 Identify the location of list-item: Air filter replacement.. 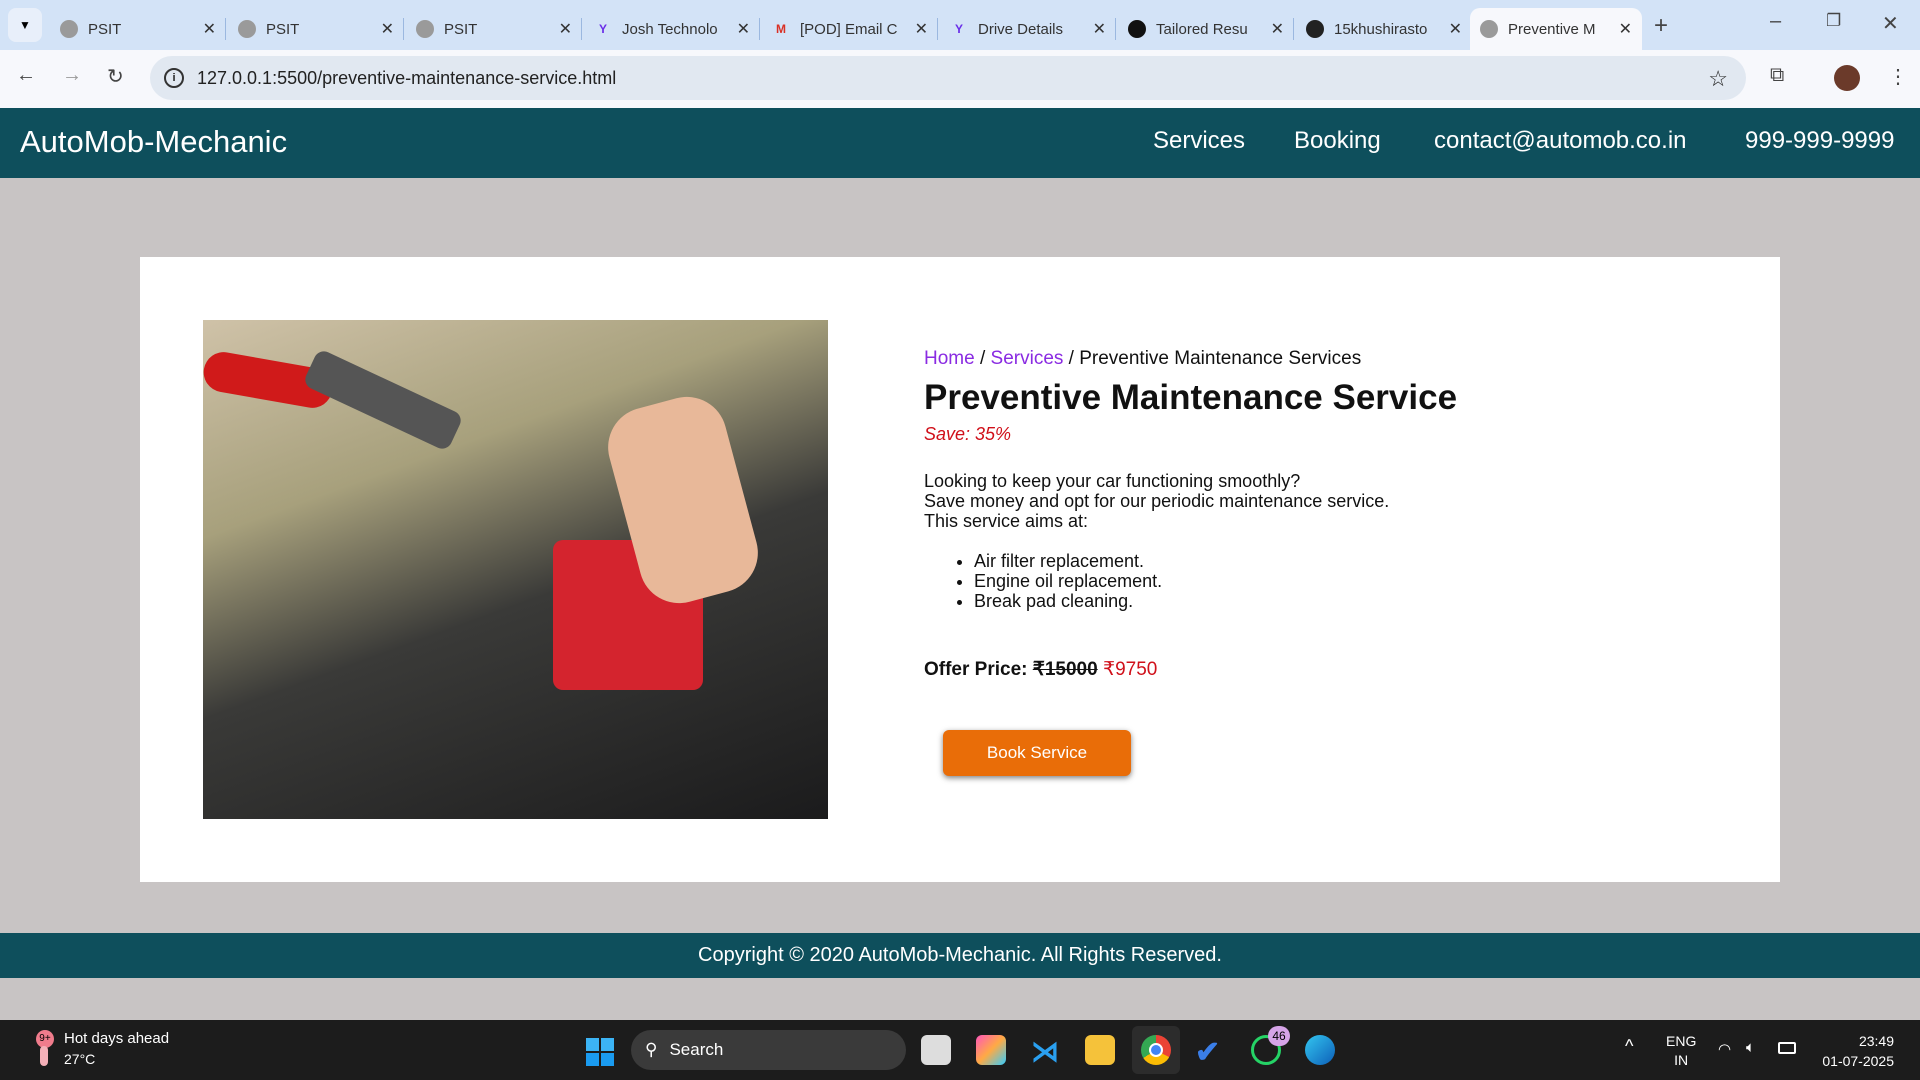
(1215, 561).